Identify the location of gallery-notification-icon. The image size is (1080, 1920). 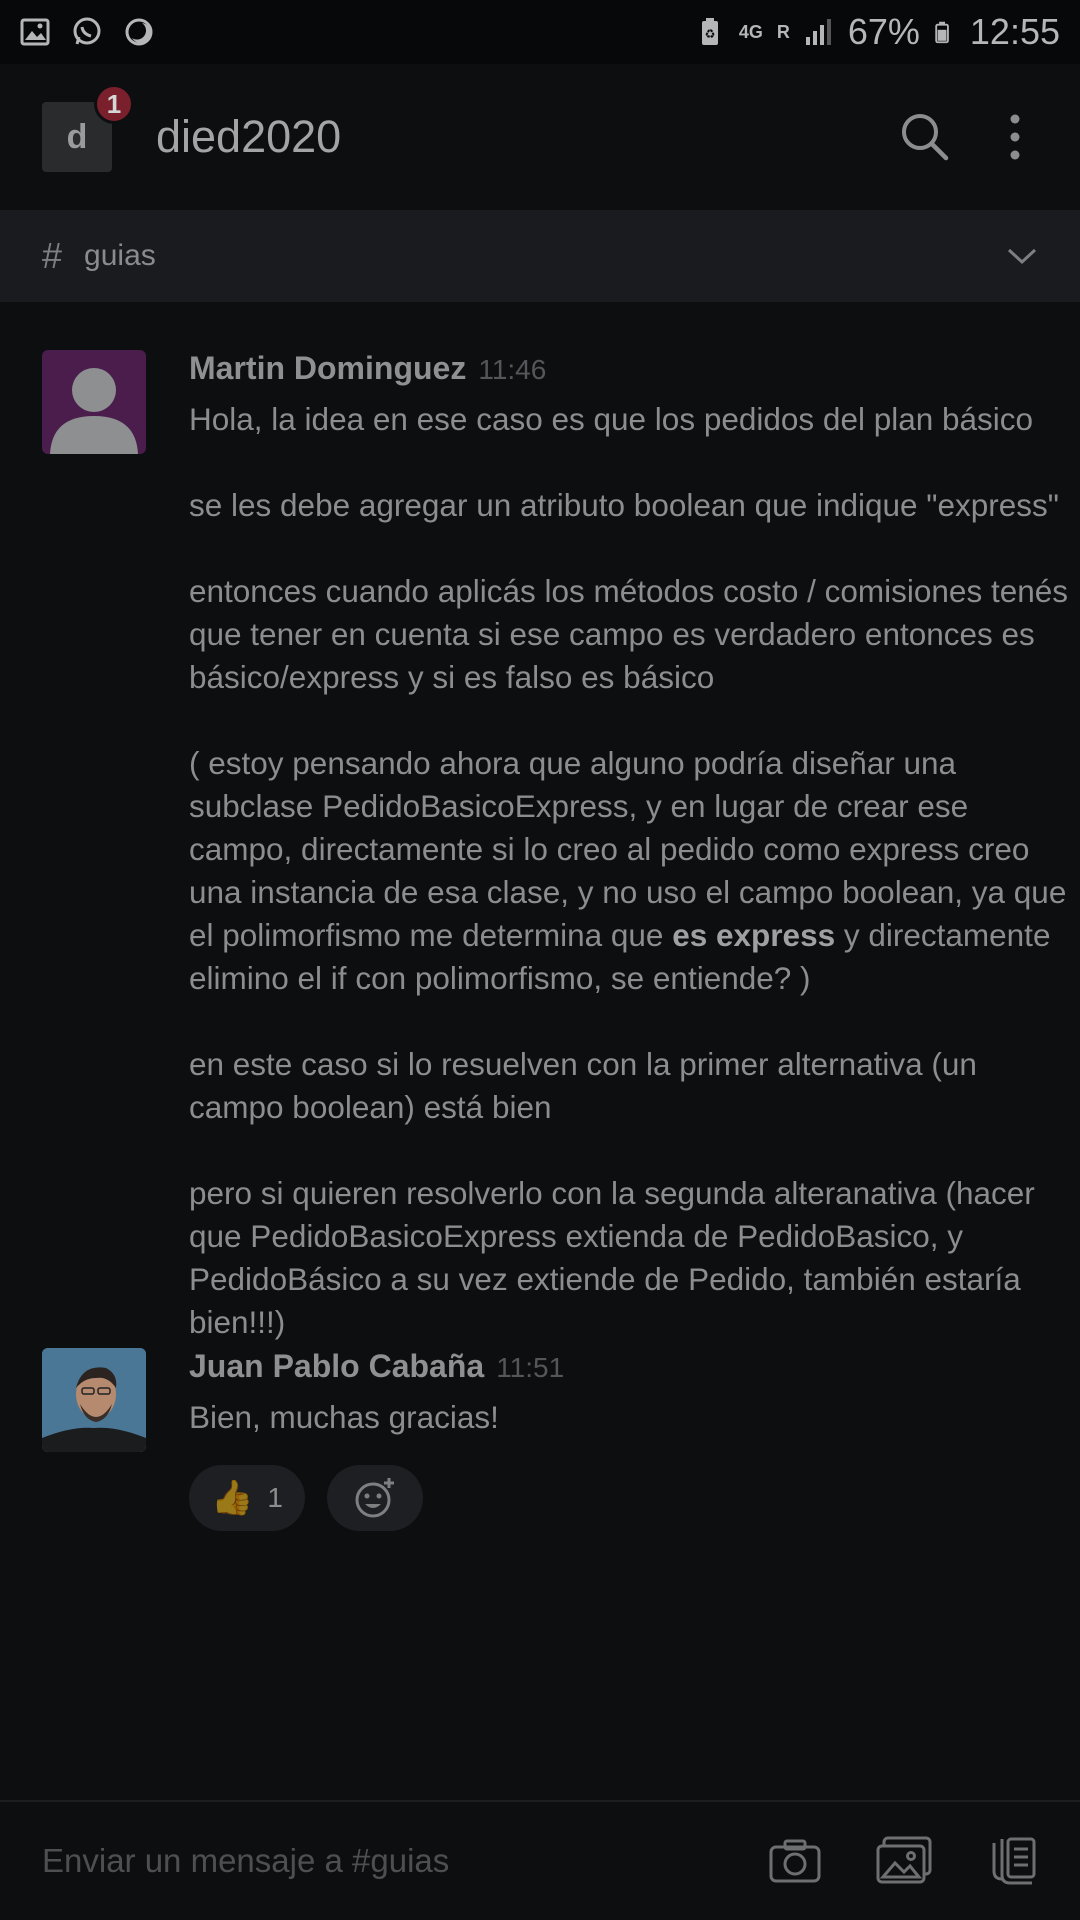
(35, 32).